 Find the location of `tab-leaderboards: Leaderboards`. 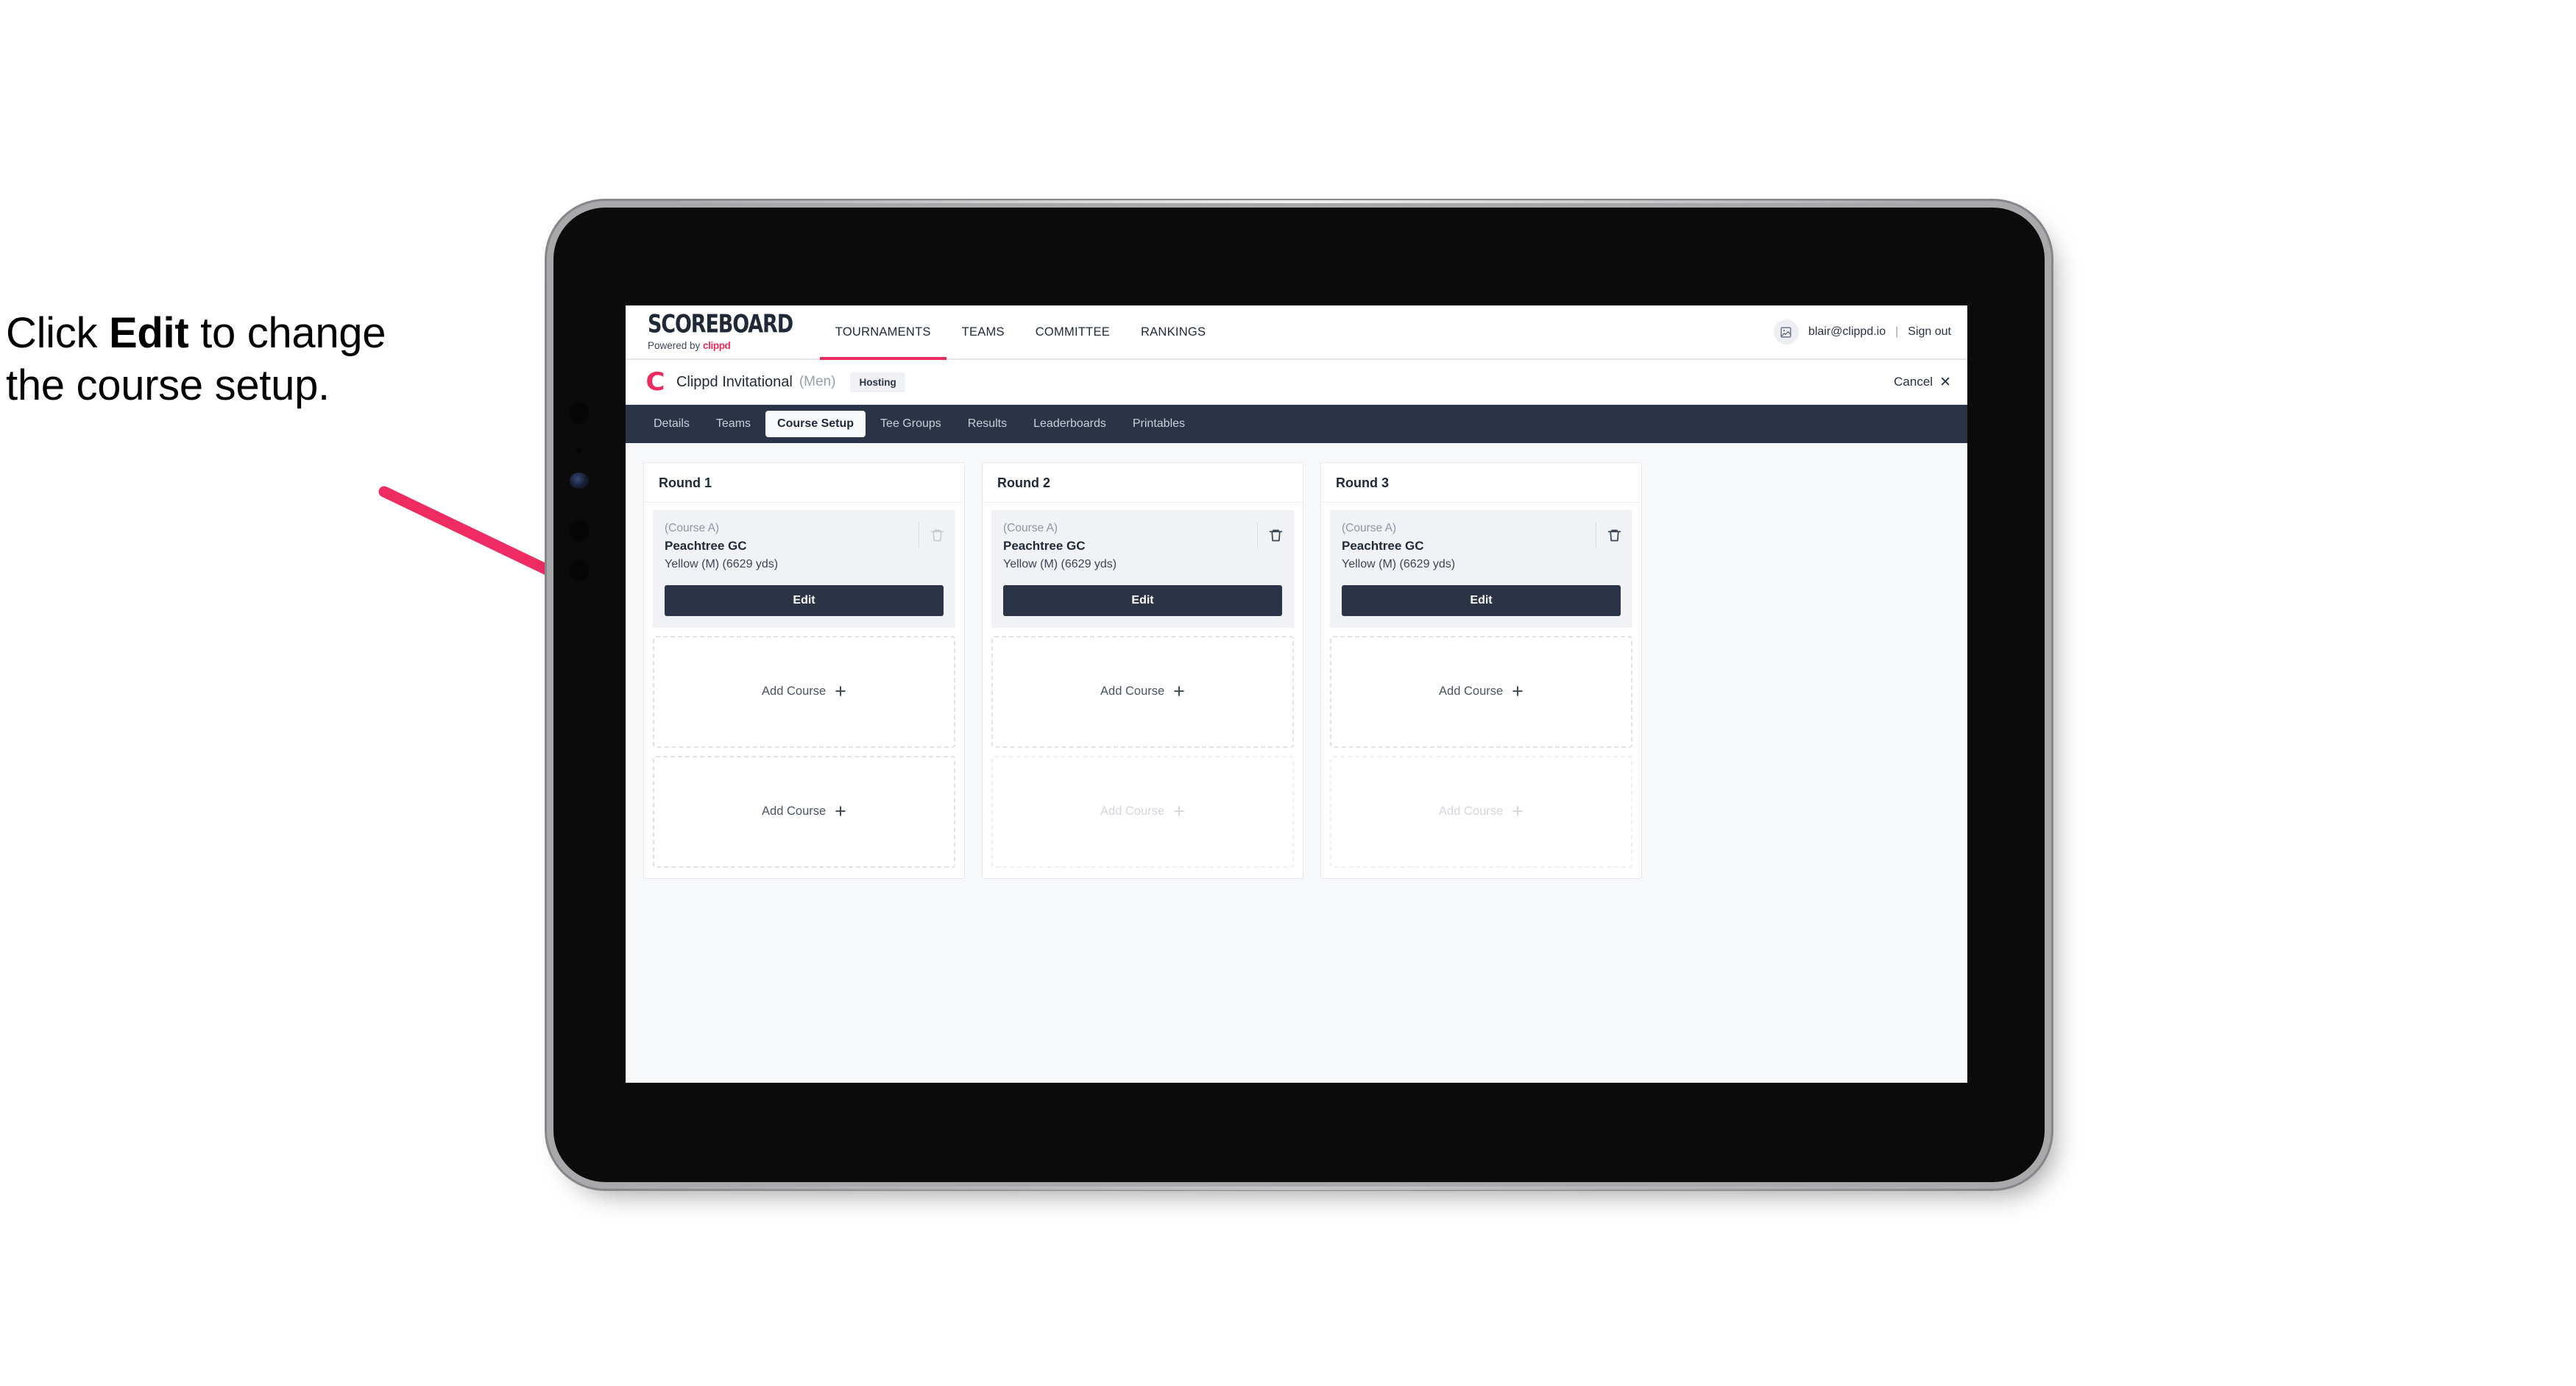

tab-leaderboards: Leaderboards is located at coordinates (1070, 424).